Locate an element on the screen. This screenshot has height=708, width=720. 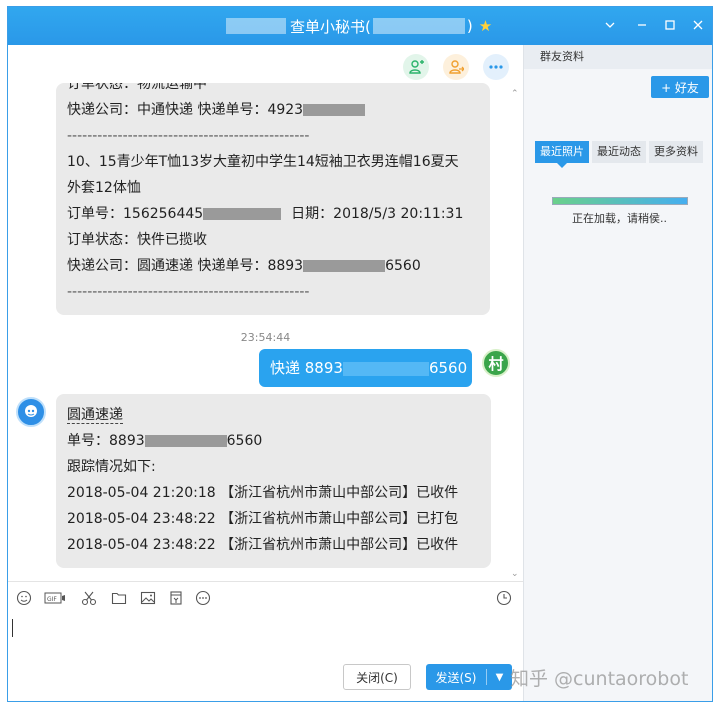
chevron-down-icon is located at coordinates (610, 25).